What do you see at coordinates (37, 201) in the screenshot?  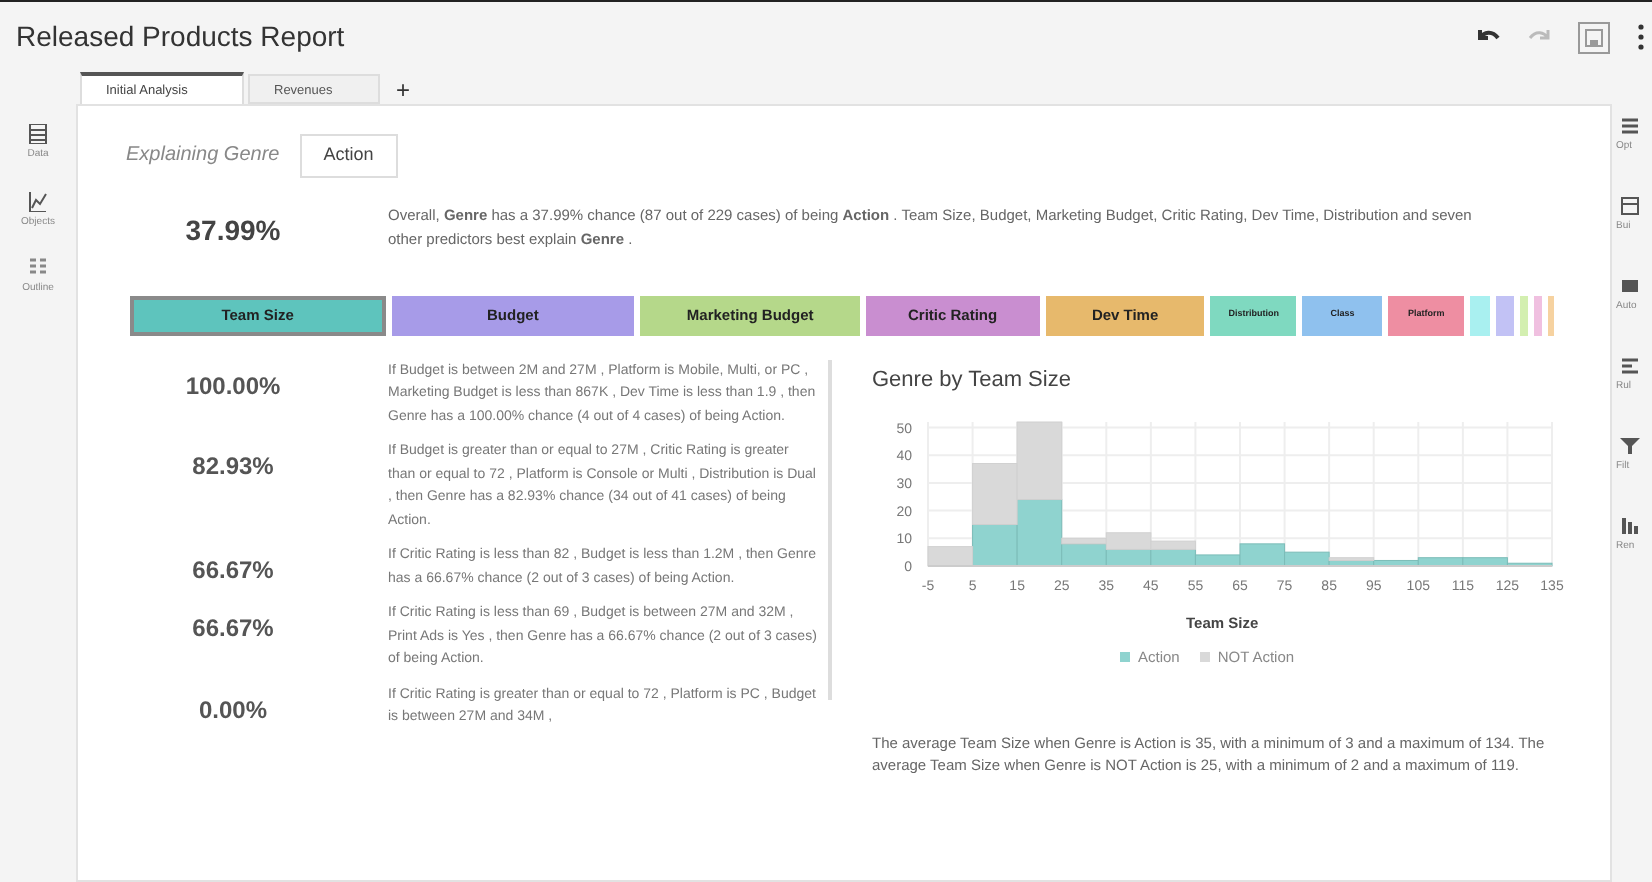 I see `objects-icon` at bounding box center [37, 201].